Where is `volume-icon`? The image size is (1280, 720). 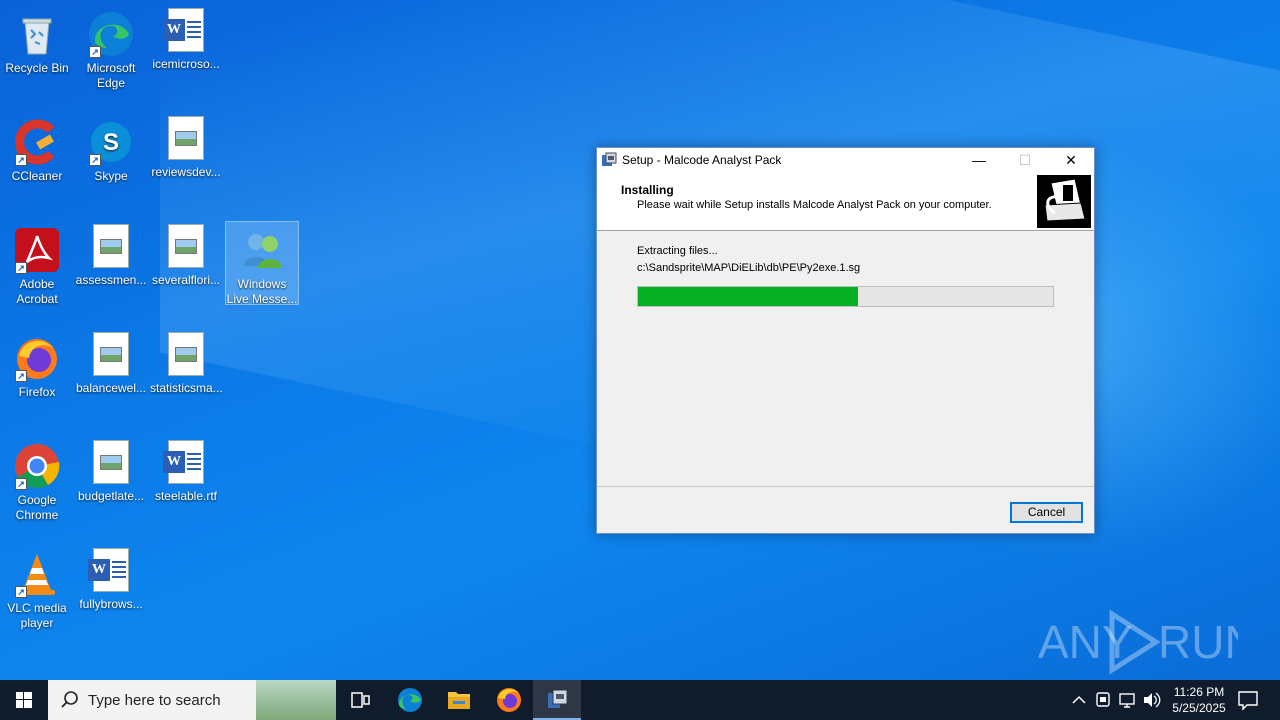 volume-icon is located at coordinates (1152, 700).